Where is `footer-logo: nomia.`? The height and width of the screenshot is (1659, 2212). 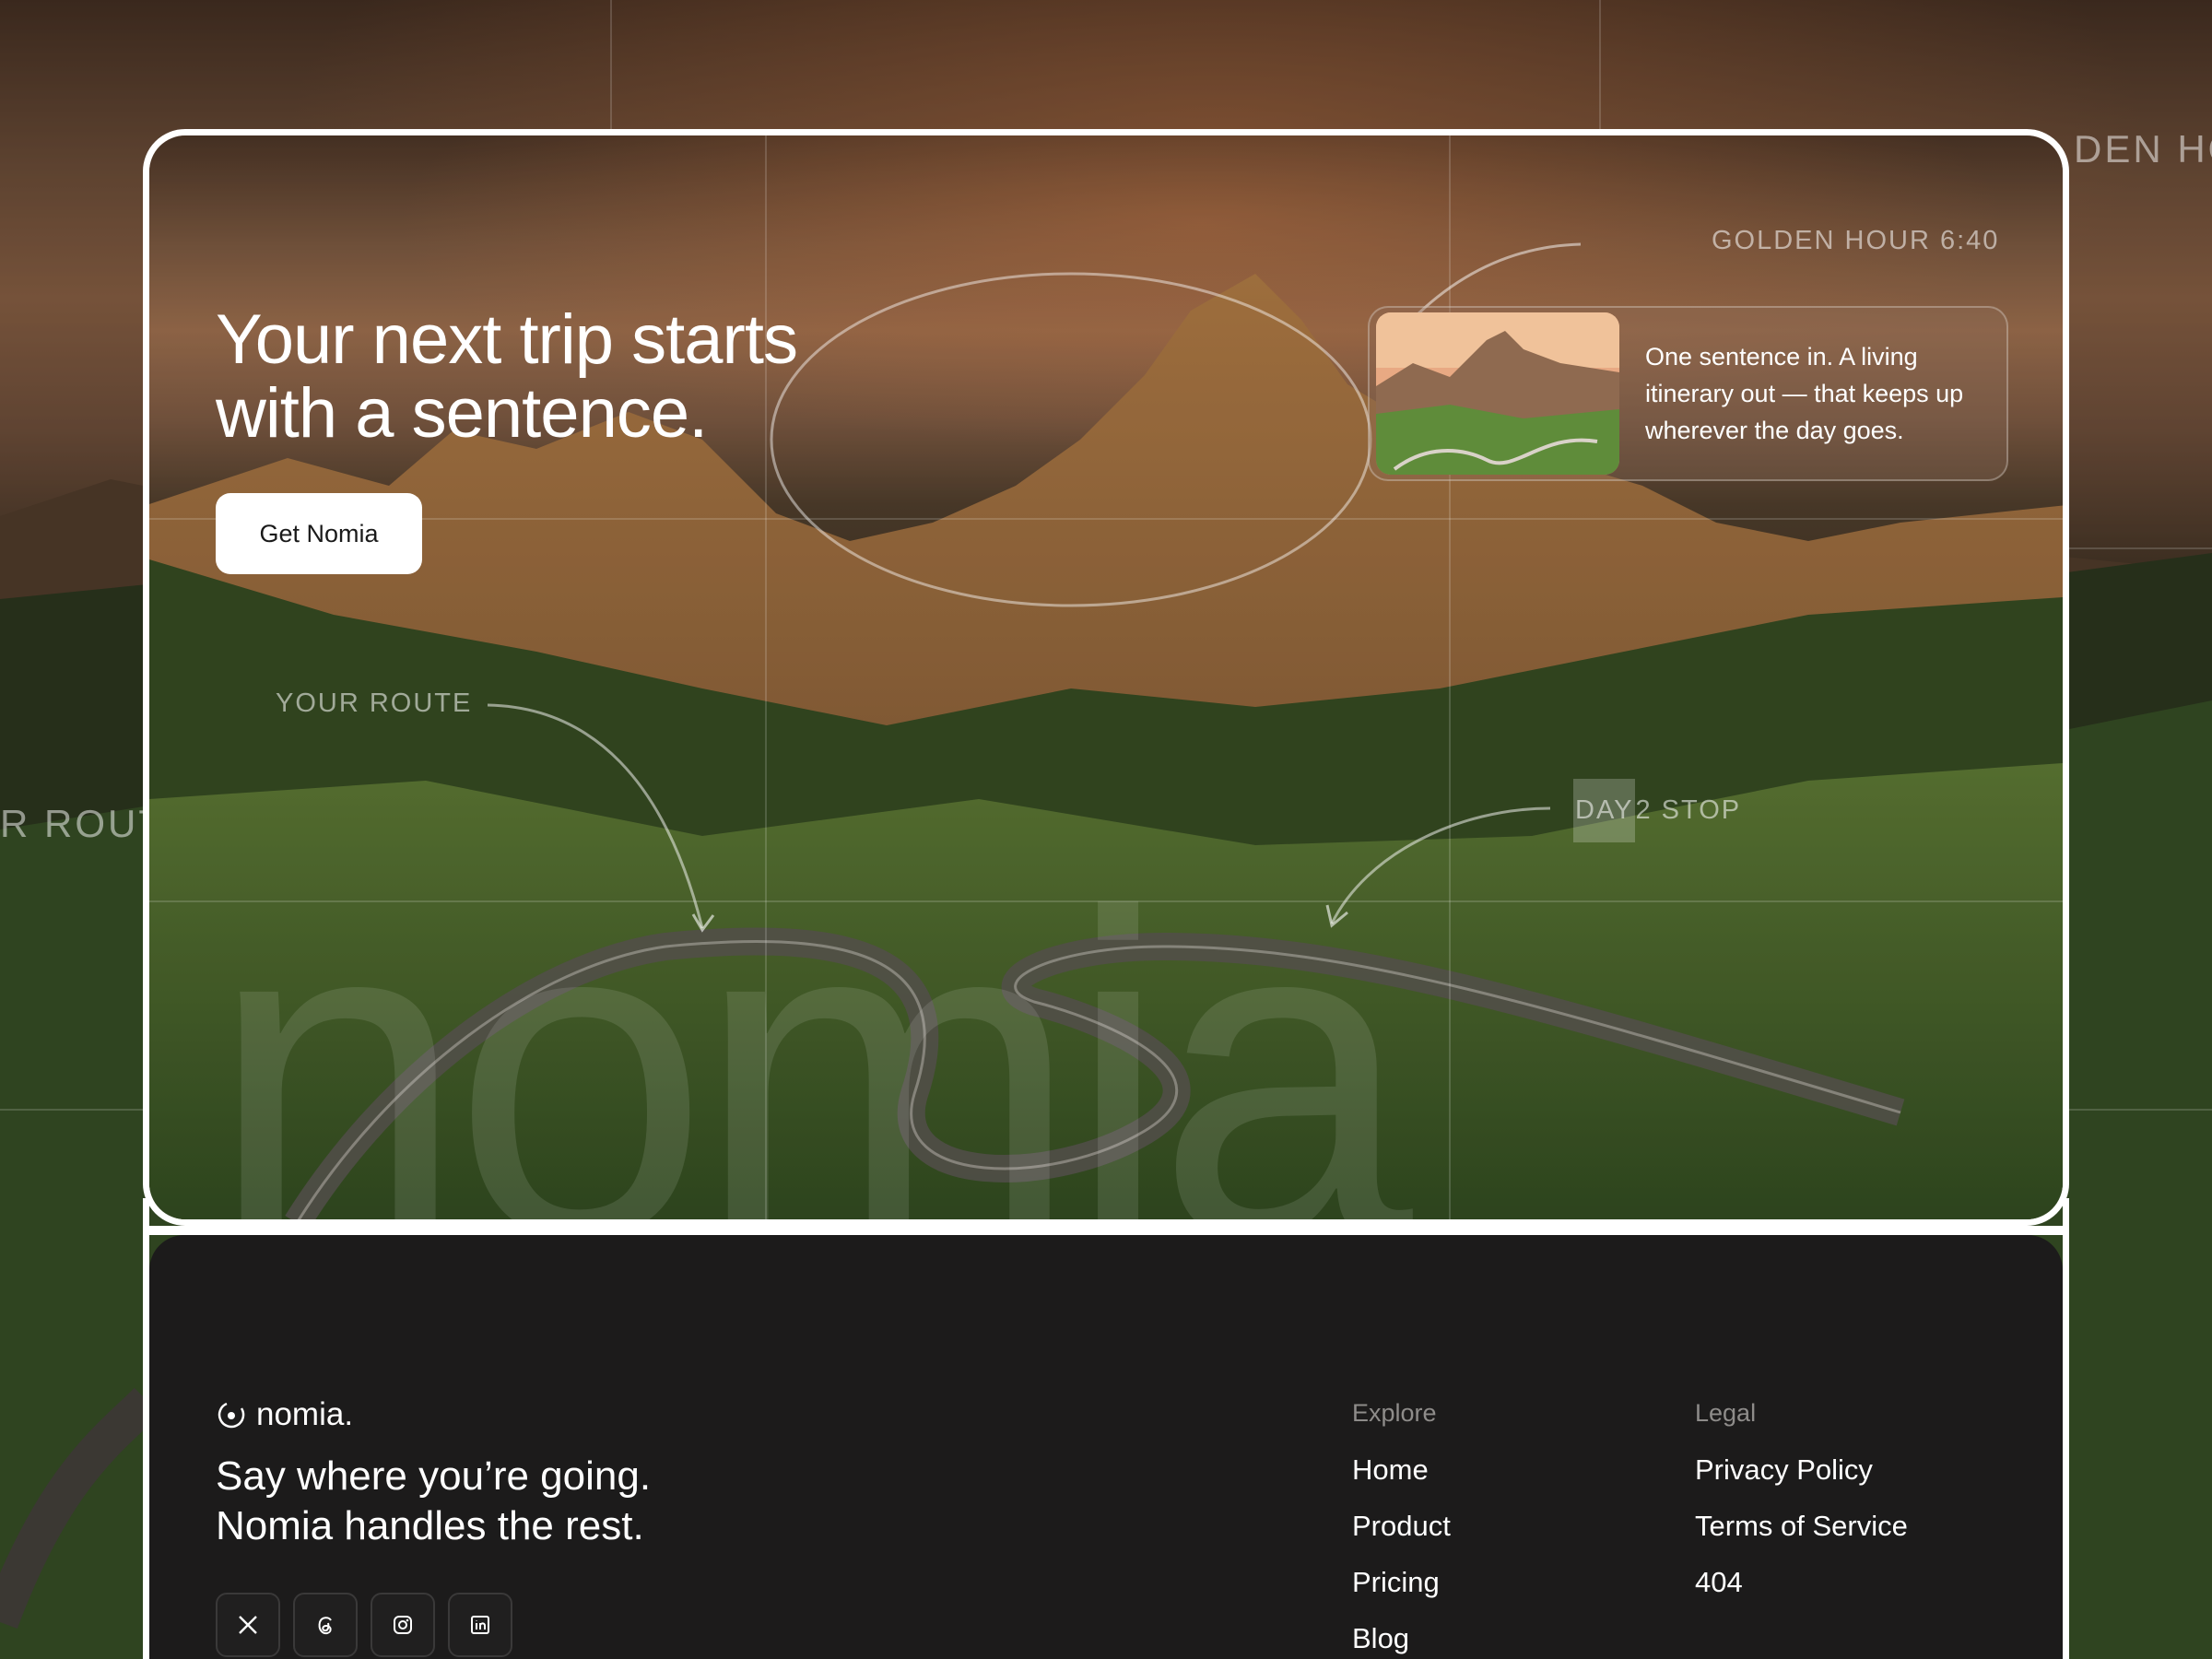 footer-logo: nomia. is located at coordinates (284, 1414).